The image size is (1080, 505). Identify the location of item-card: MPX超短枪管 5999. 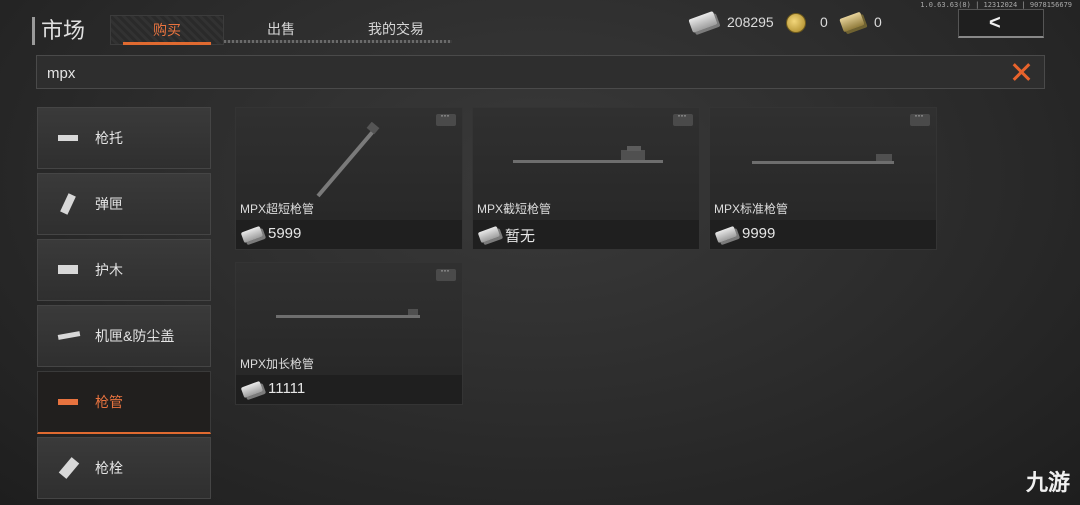
(349, 178).